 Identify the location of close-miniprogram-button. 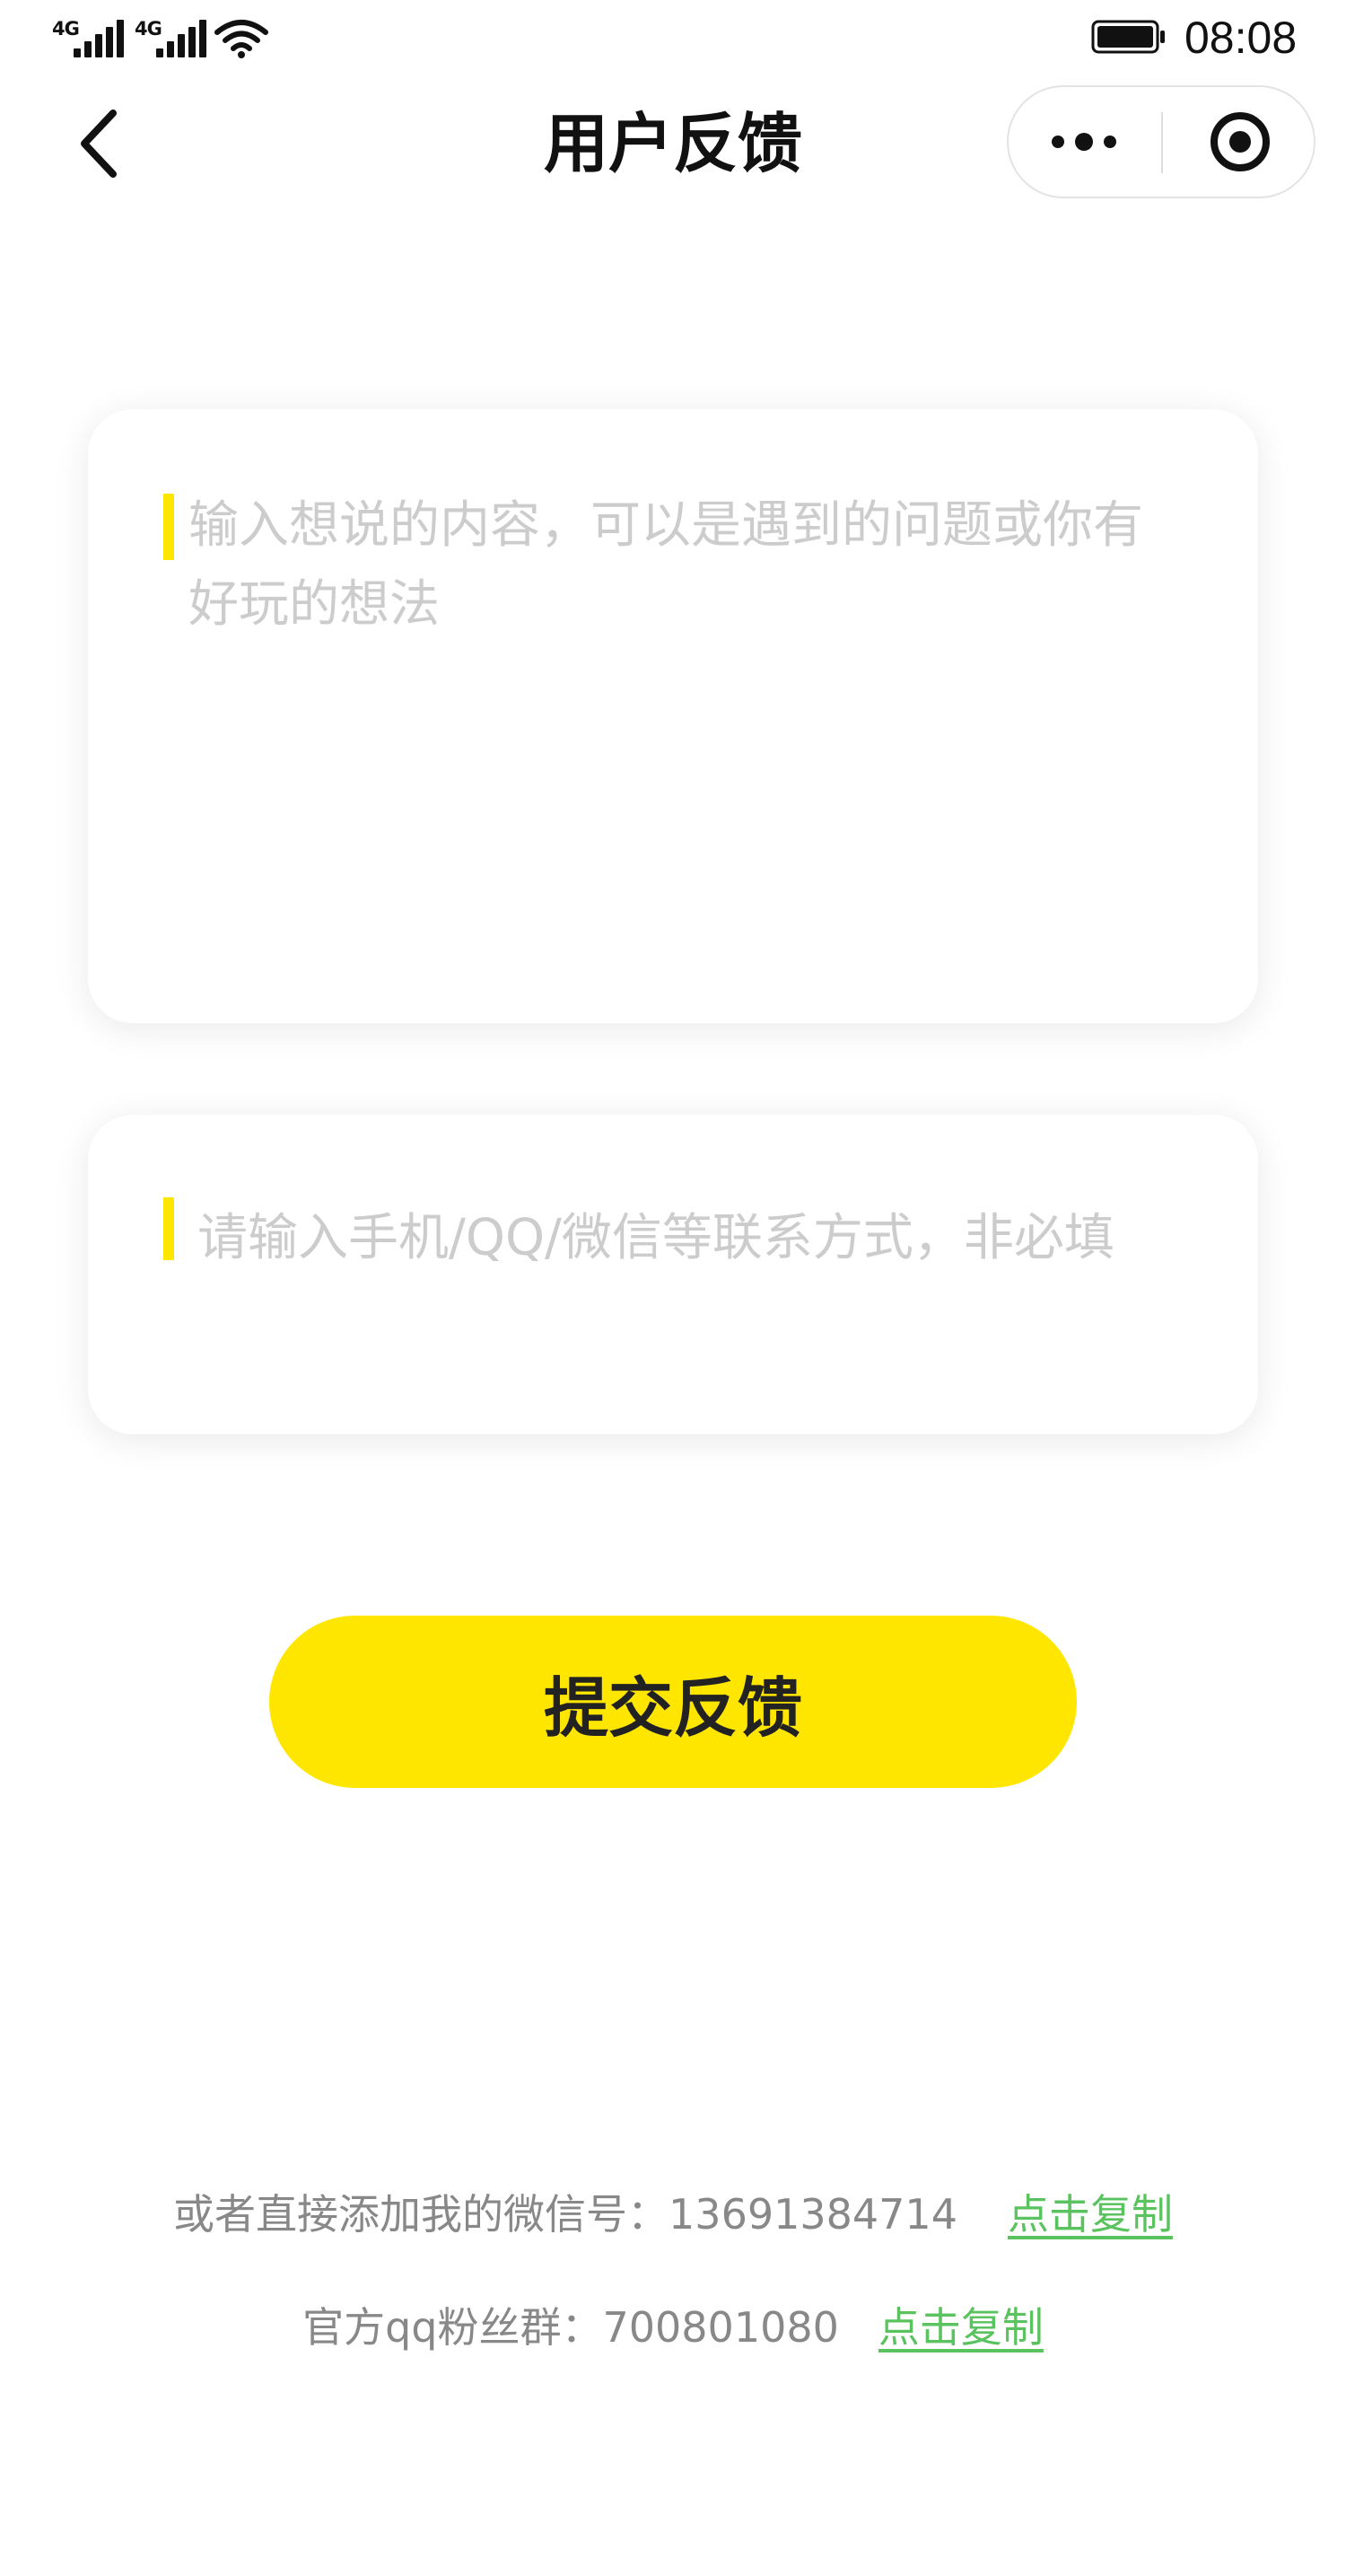
(1240, 142).